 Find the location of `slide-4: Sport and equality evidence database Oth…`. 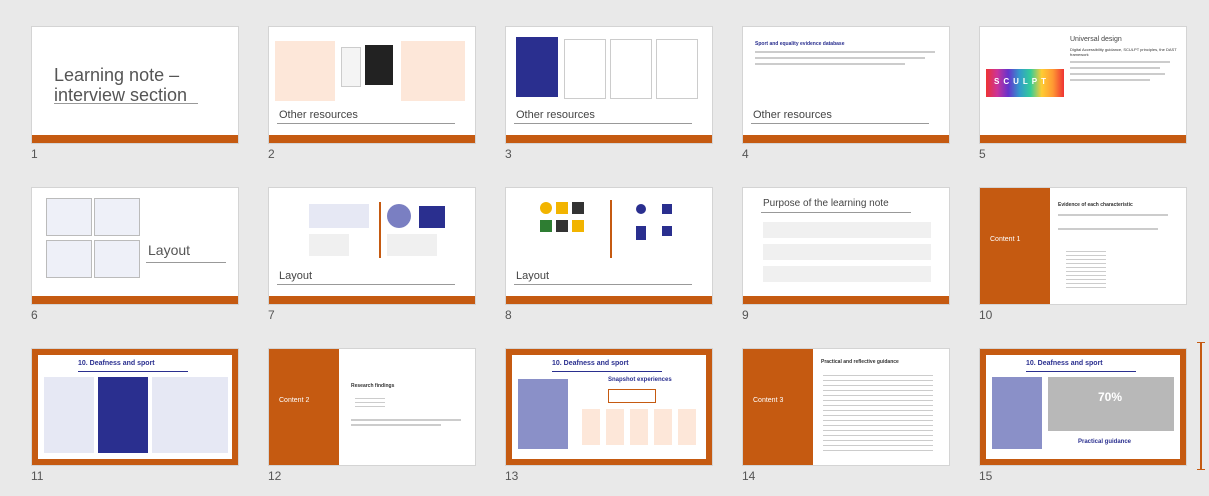

slide-4: Sport and equality evidence database Oth… is located at coordinates (846, 85).